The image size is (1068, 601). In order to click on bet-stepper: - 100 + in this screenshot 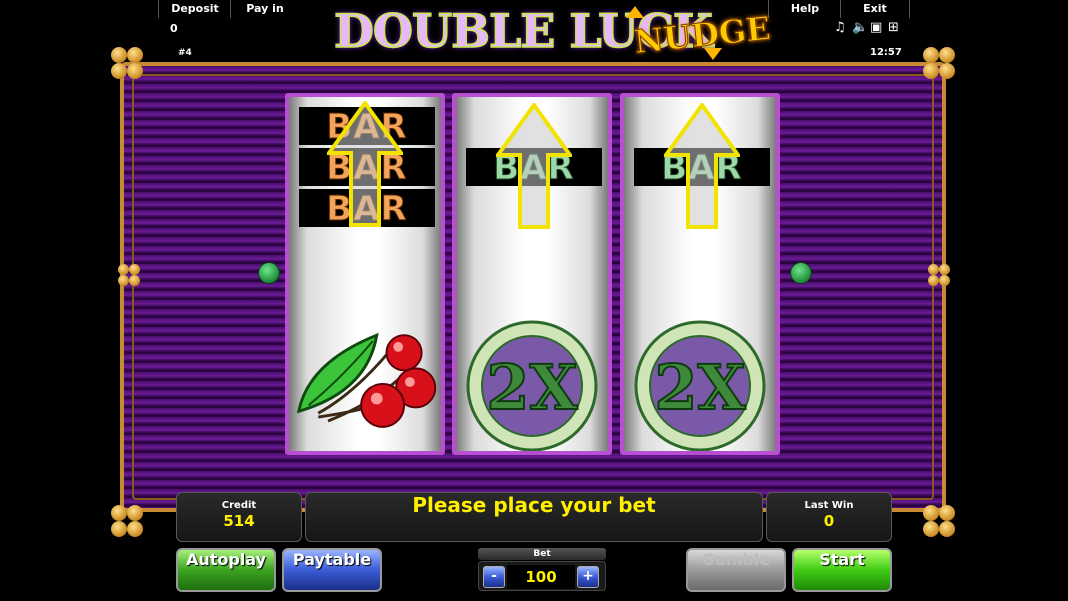, I will do `click(542, 576)`.